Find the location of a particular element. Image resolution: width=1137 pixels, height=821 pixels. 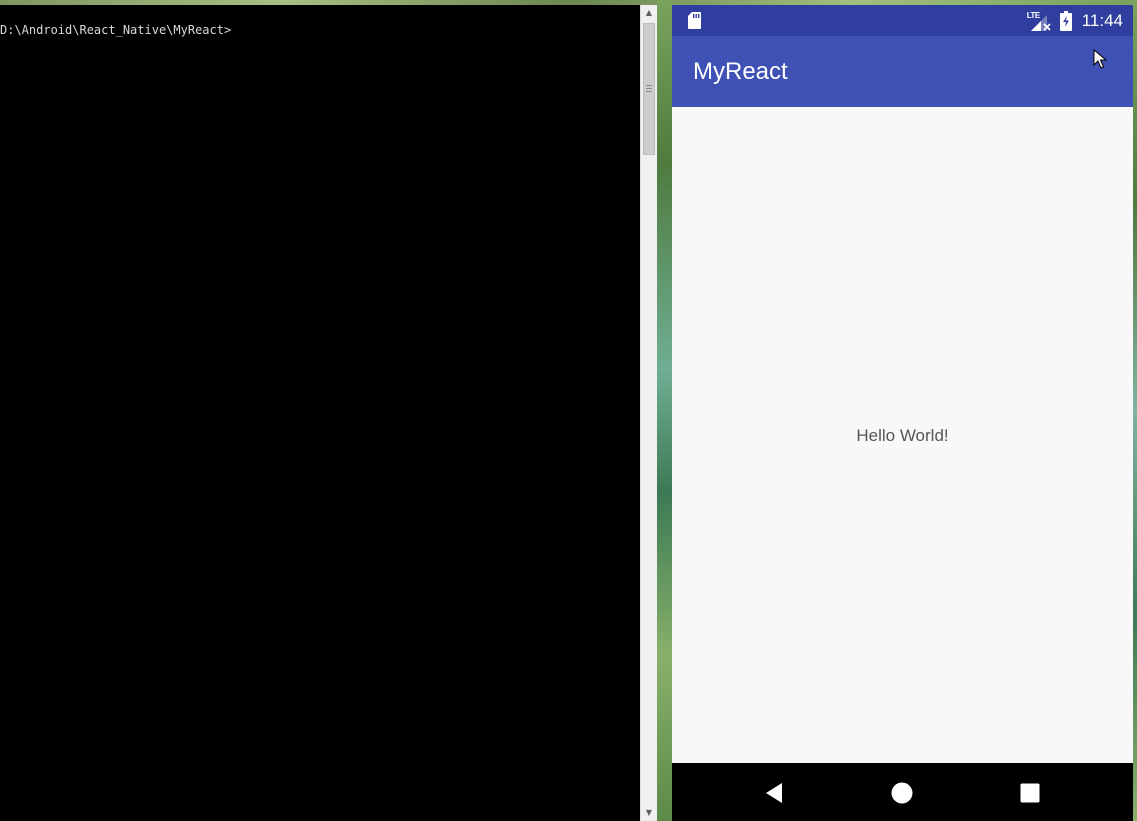

battery-charging-icon is located at coordinates (1065, 20).